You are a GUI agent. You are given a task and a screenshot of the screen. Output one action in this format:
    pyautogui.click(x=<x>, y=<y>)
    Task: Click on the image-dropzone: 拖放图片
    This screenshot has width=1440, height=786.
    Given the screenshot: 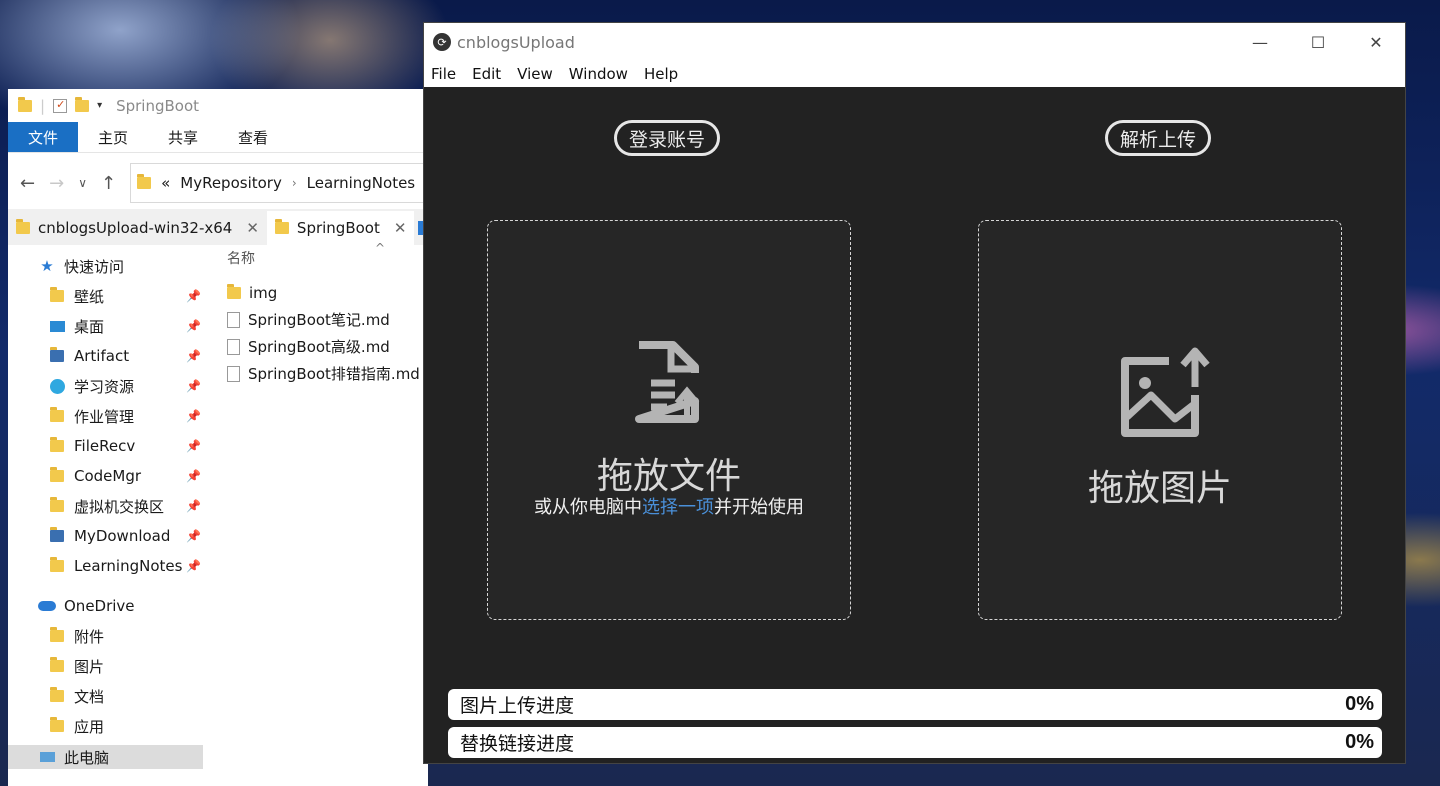 What is the action you would take?
    pyautogui.click(x=1160, y=420)
    